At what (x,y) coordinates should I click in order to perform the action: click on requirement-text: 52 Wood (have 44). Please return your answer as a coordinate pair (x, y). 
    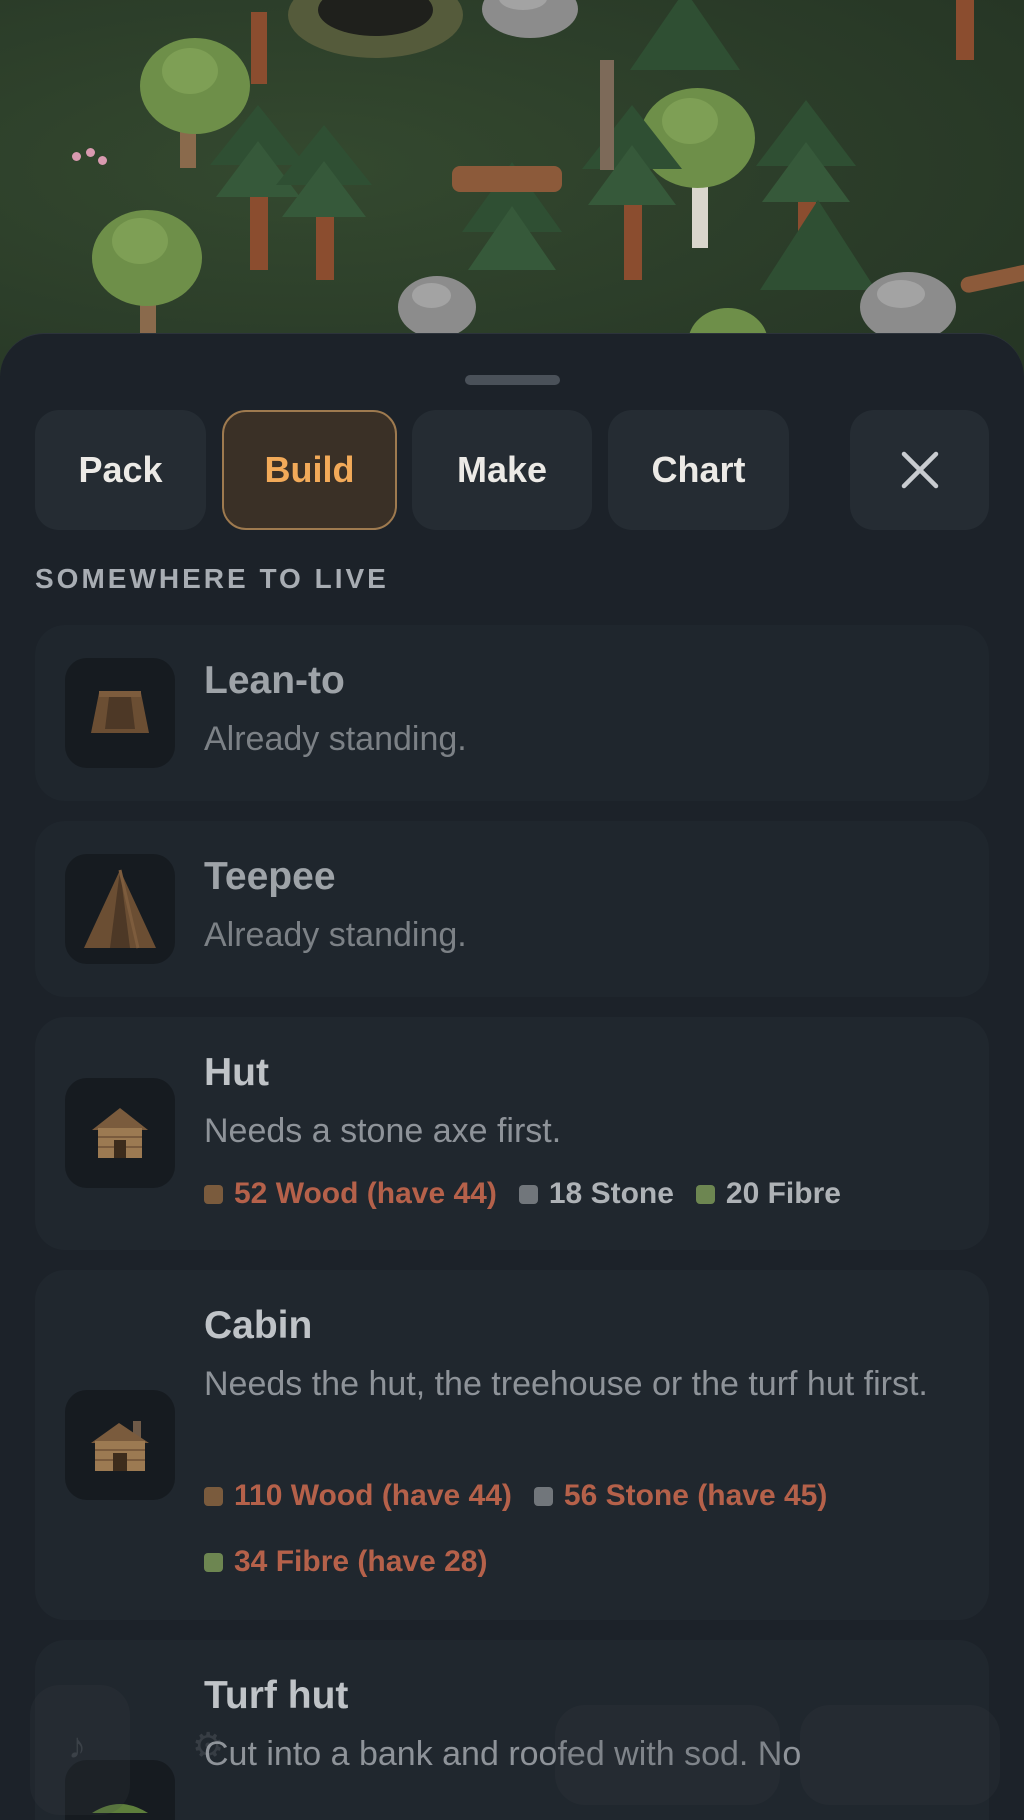
    Looking at the image, I should click on (365, 1193).